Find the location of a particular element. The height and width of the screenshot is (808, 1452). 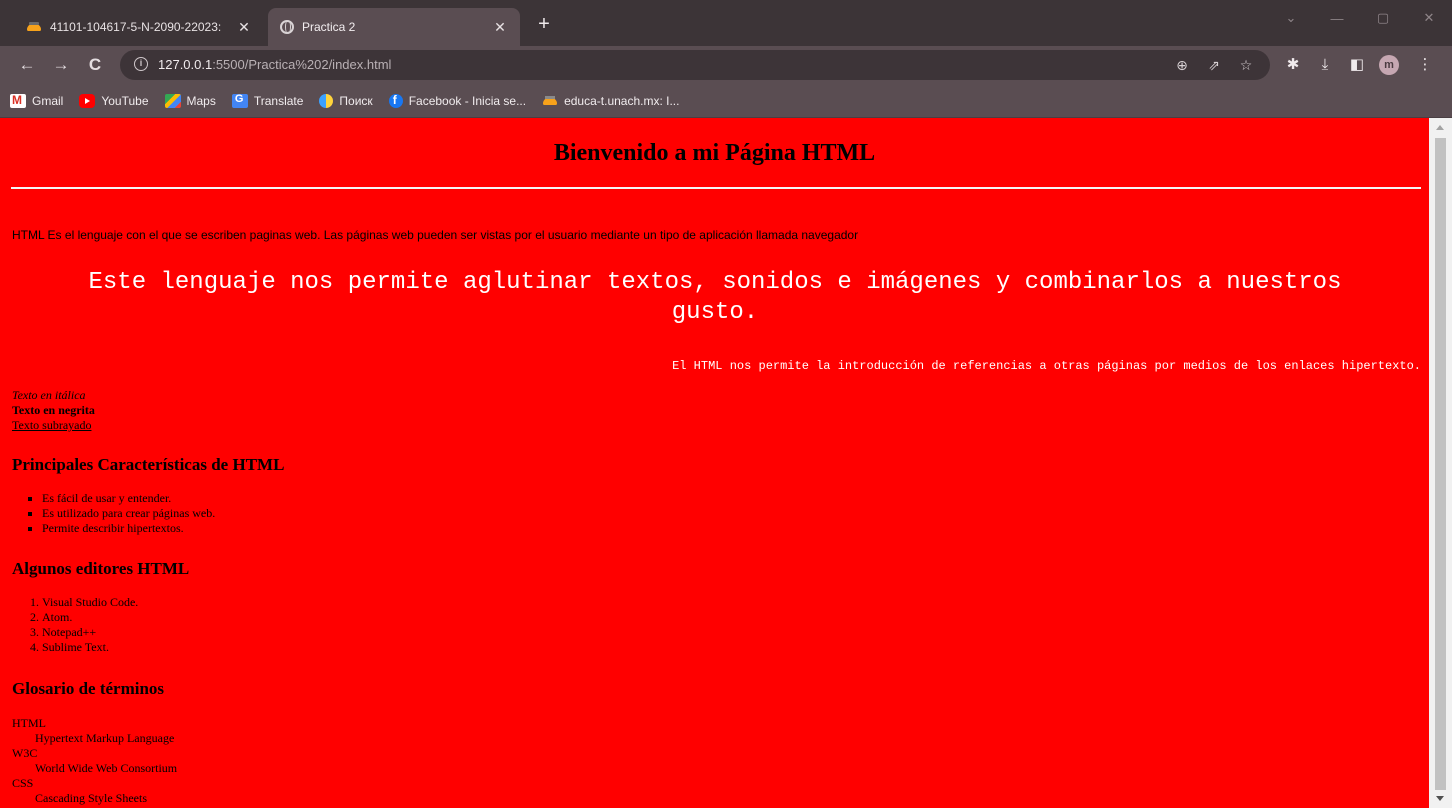

download-icon: ⤓ is located at coordinates (1325, 65).